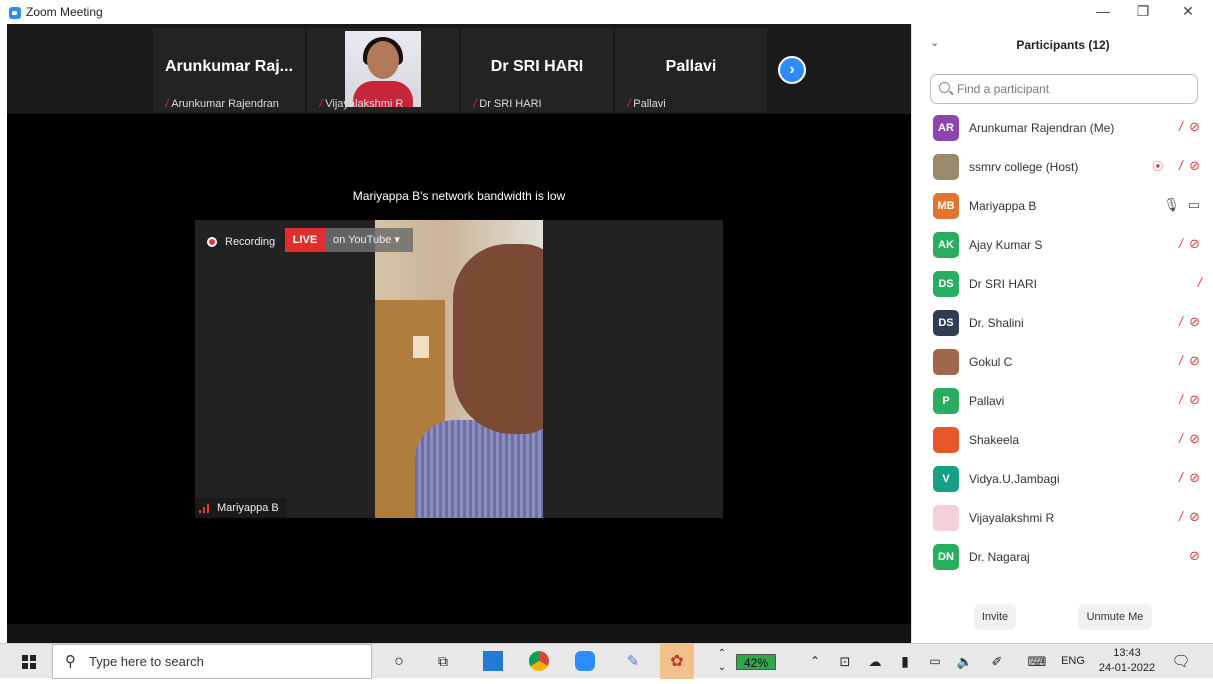  I want to click on participant-name: Pallavi, so click(987, 401).